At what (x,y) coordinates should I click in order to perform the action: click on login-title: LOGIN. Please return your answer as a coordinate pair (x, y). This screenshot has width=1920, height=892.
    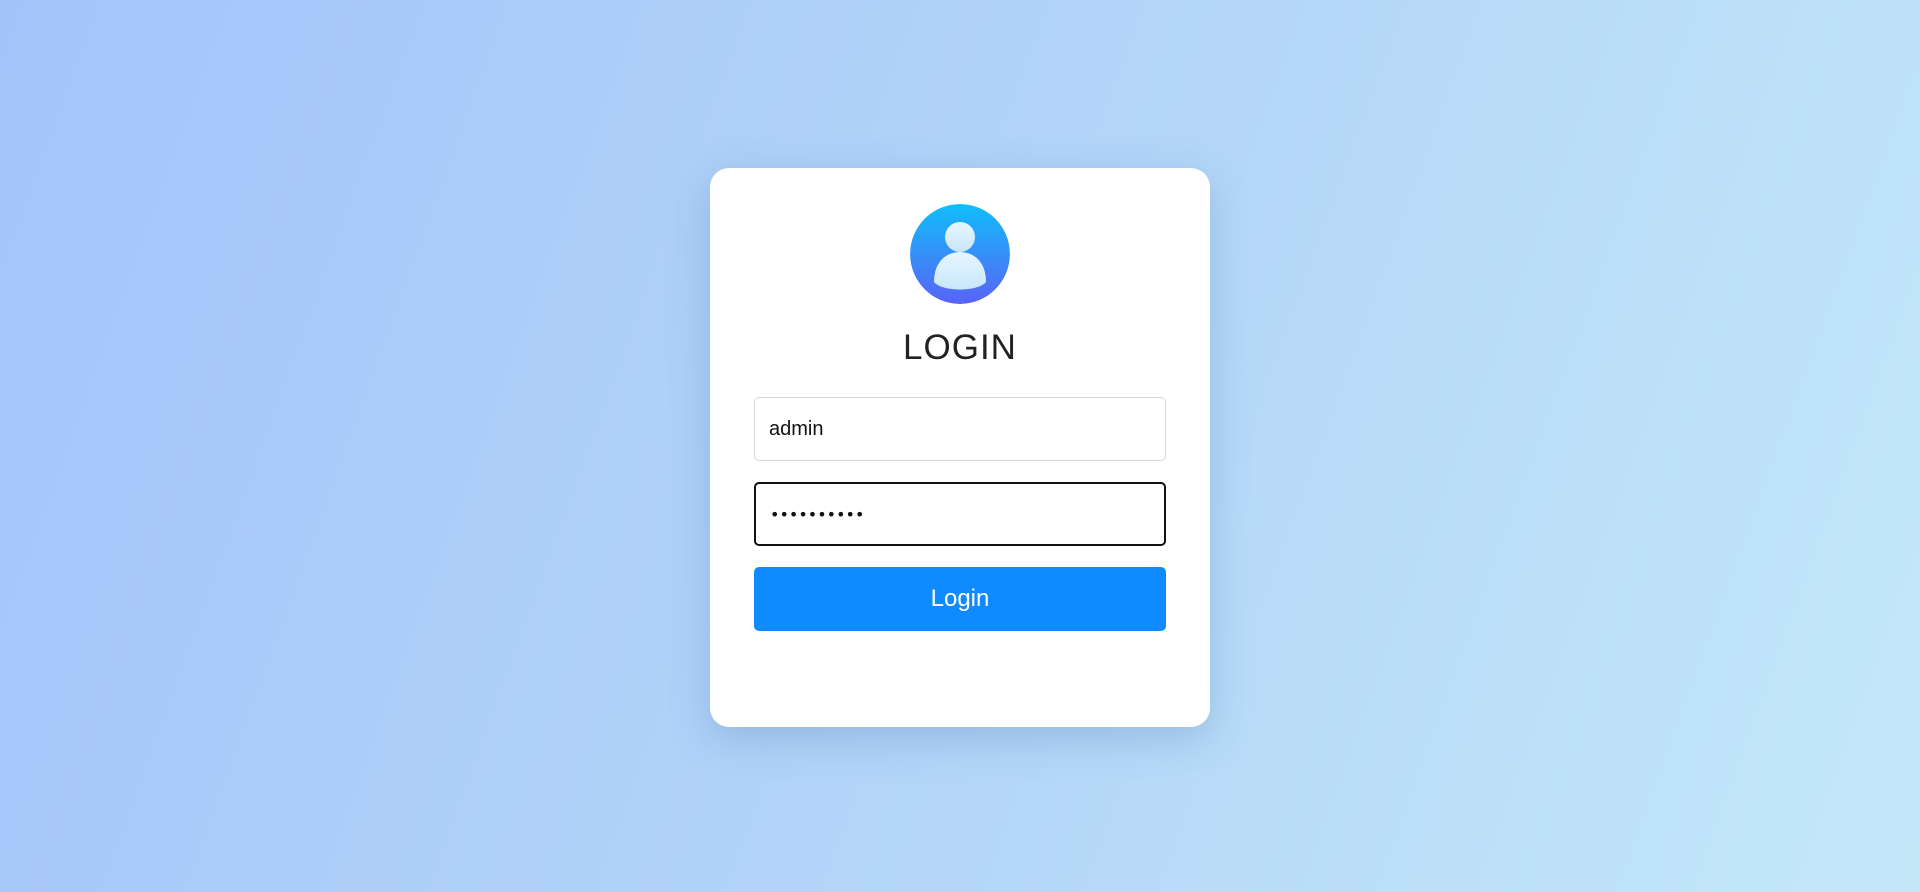
    Looking at the image, I should click on (960, 347).